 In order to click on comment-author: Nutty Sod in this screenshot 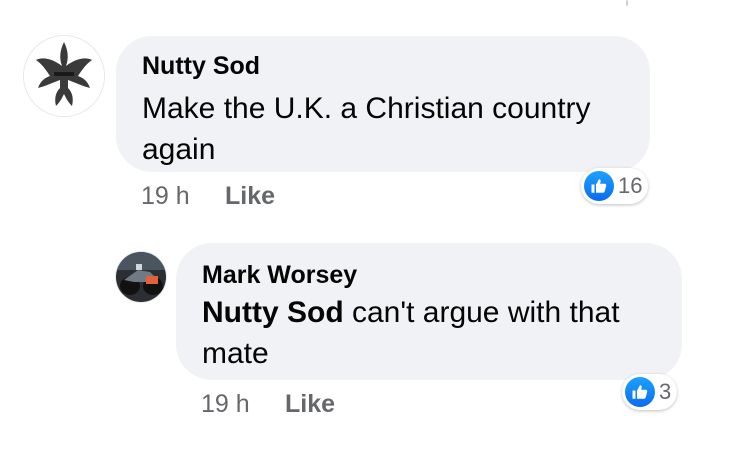, I will do `click(201, 66)`.